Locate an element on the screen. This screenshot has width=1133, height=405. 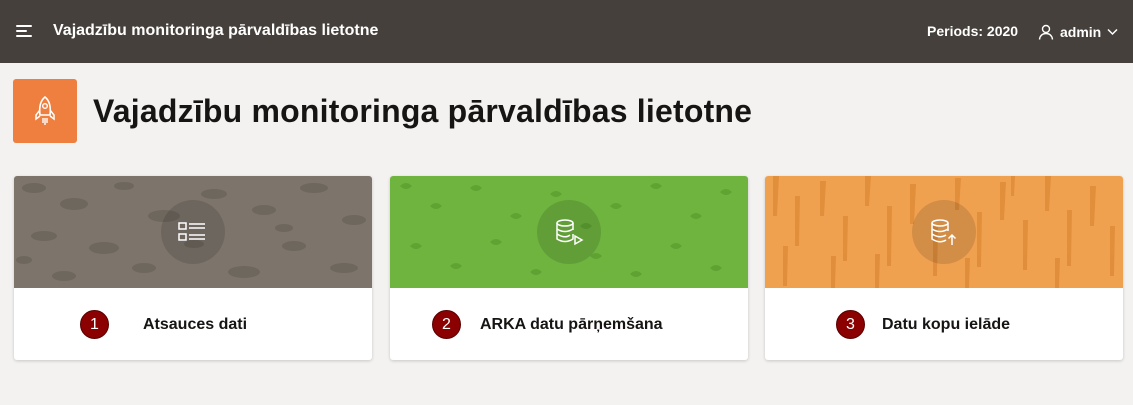
database-upload-icon is located at coordinates (944, 232).